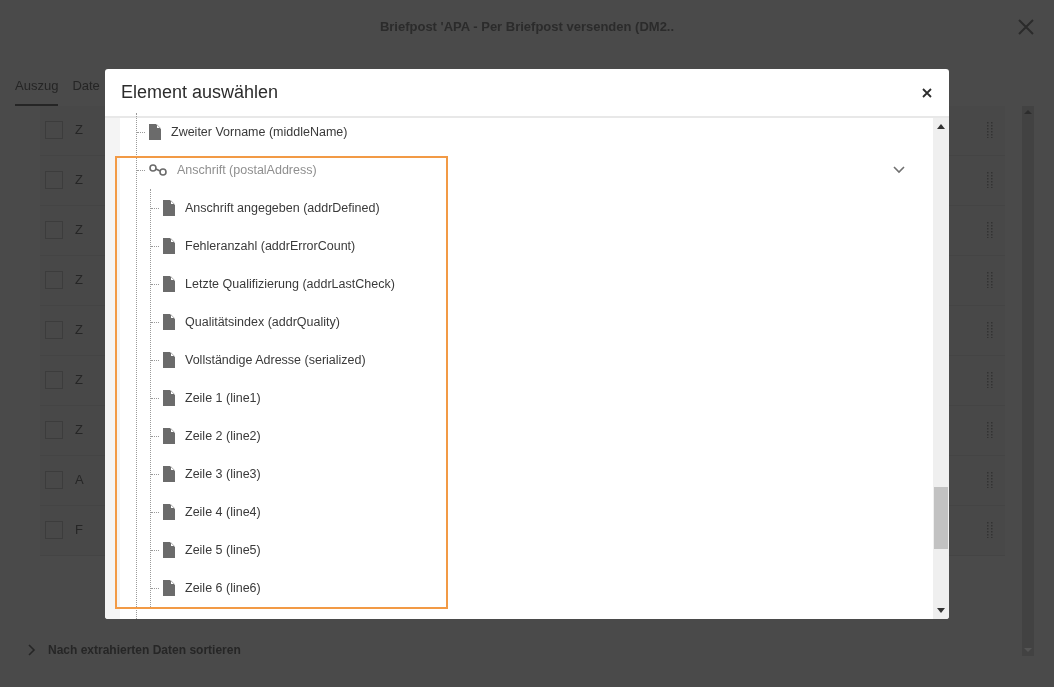 The height and width of the screenshot is (687, 1054). What do you see at coordinates (223, 436) in the screenshot?
I see `tree-item-label: Zeile 2 (line2)` at bounding box center [223, 436].